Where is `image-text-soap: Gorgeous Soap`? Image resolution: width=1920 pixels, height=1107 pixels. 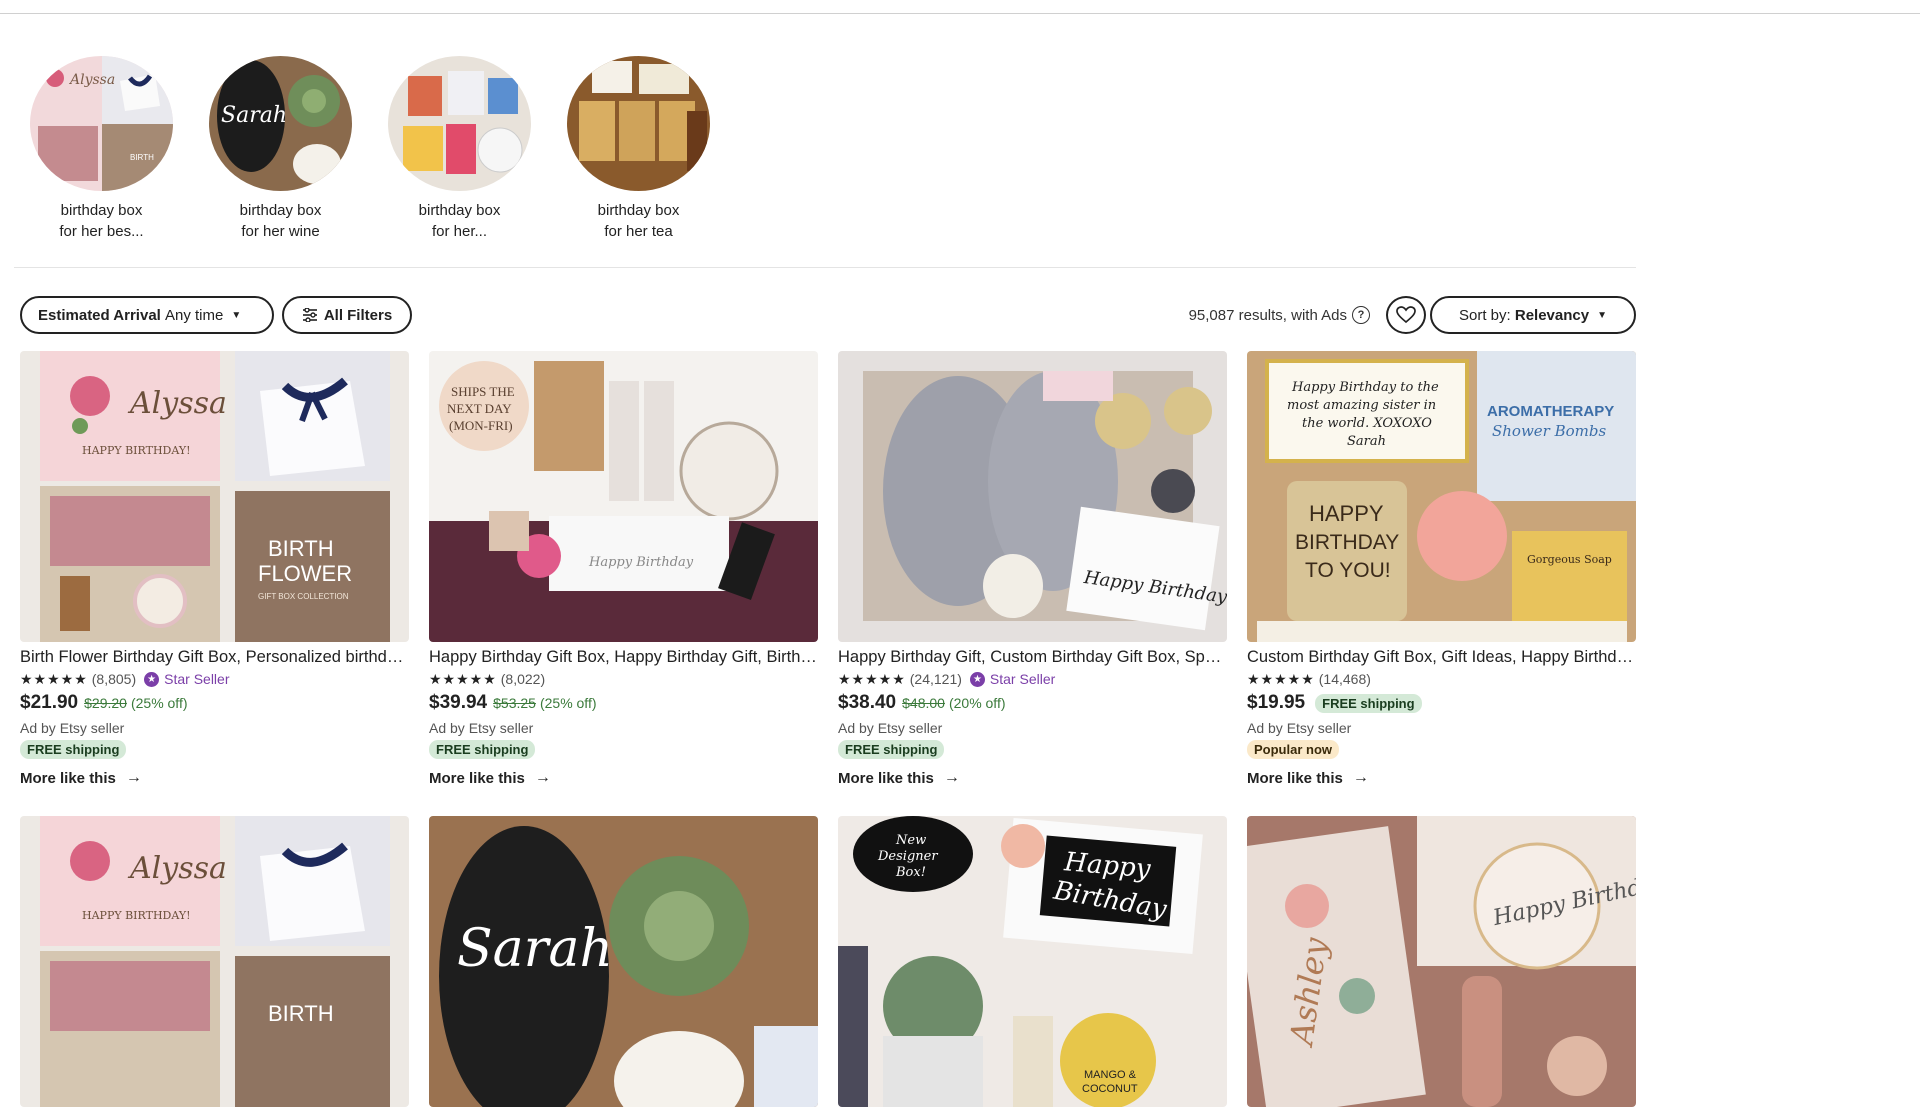 image-text-soap: Gorgeous Soap is located at coordinates (1569, 559).